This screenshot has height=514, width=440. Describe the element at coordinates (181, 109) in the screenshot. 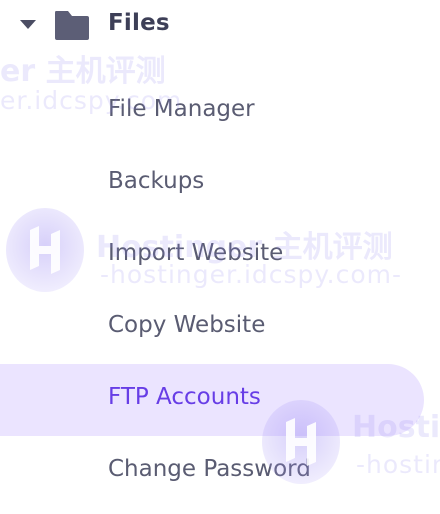

I see `menu-item-label: File Manager` at that location.